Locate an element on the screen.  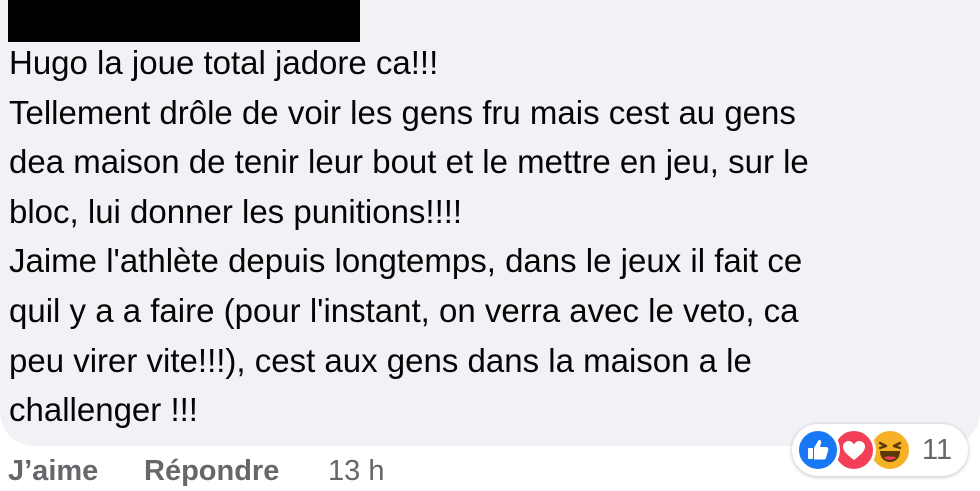
like-button: J’aime is located at coordinates (53, 471).